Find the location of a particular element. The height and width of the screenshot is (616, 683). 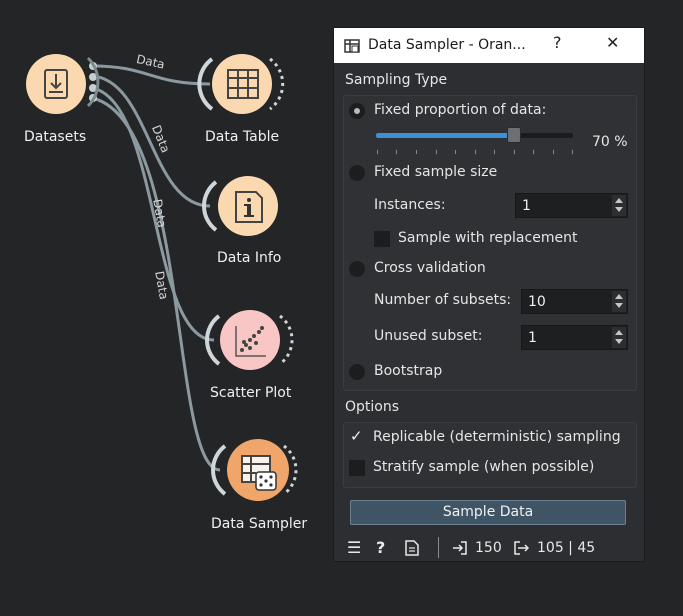

instances-stepper is located at coordinates (619, 205).